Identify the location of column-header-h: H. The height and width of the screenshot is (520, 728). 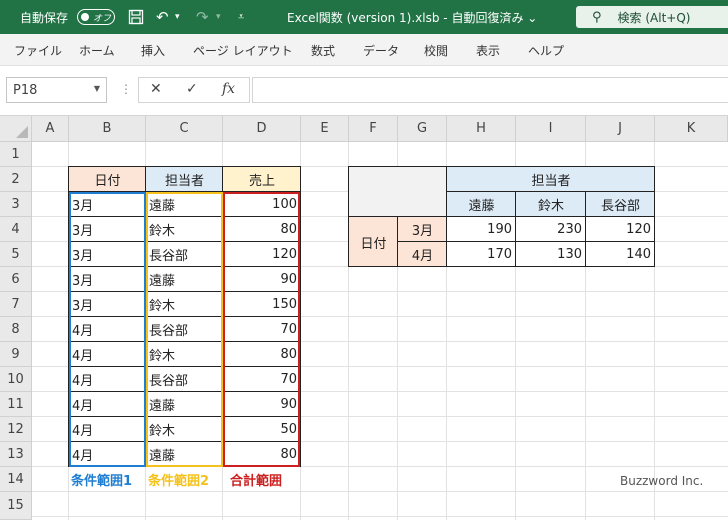
(481, 129).